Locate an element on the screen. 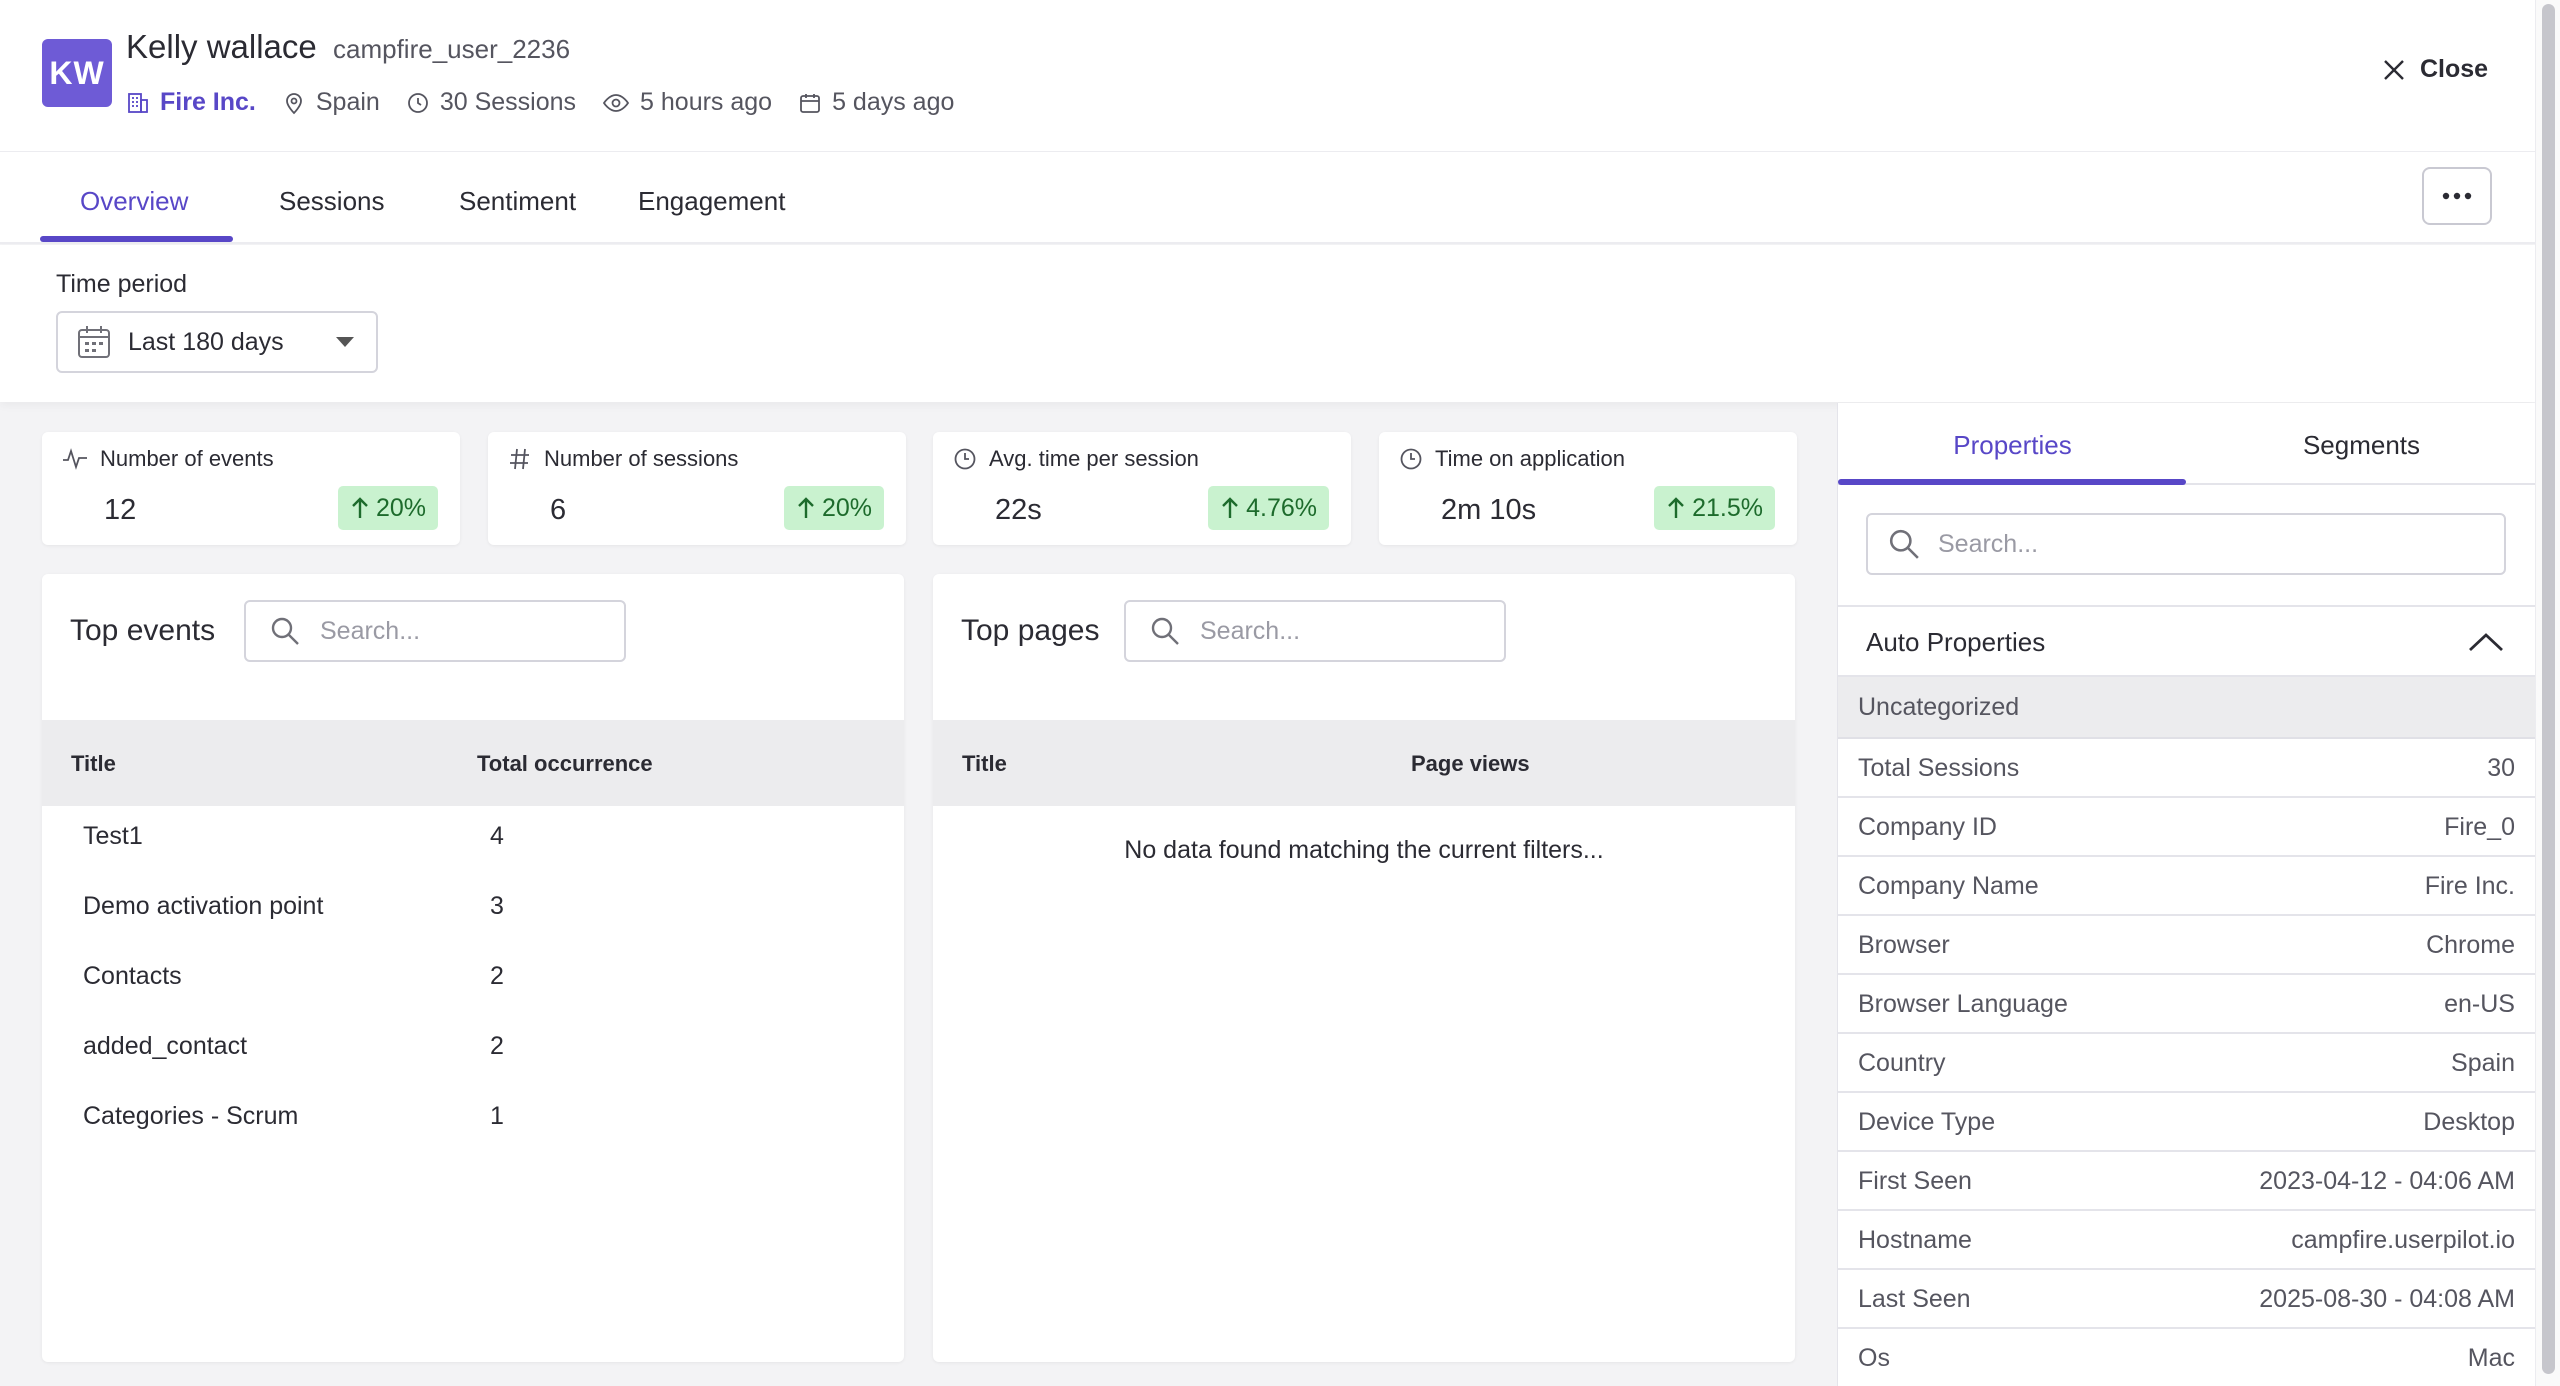  scrollbar-thumb is located at coordinates (2548, 689).